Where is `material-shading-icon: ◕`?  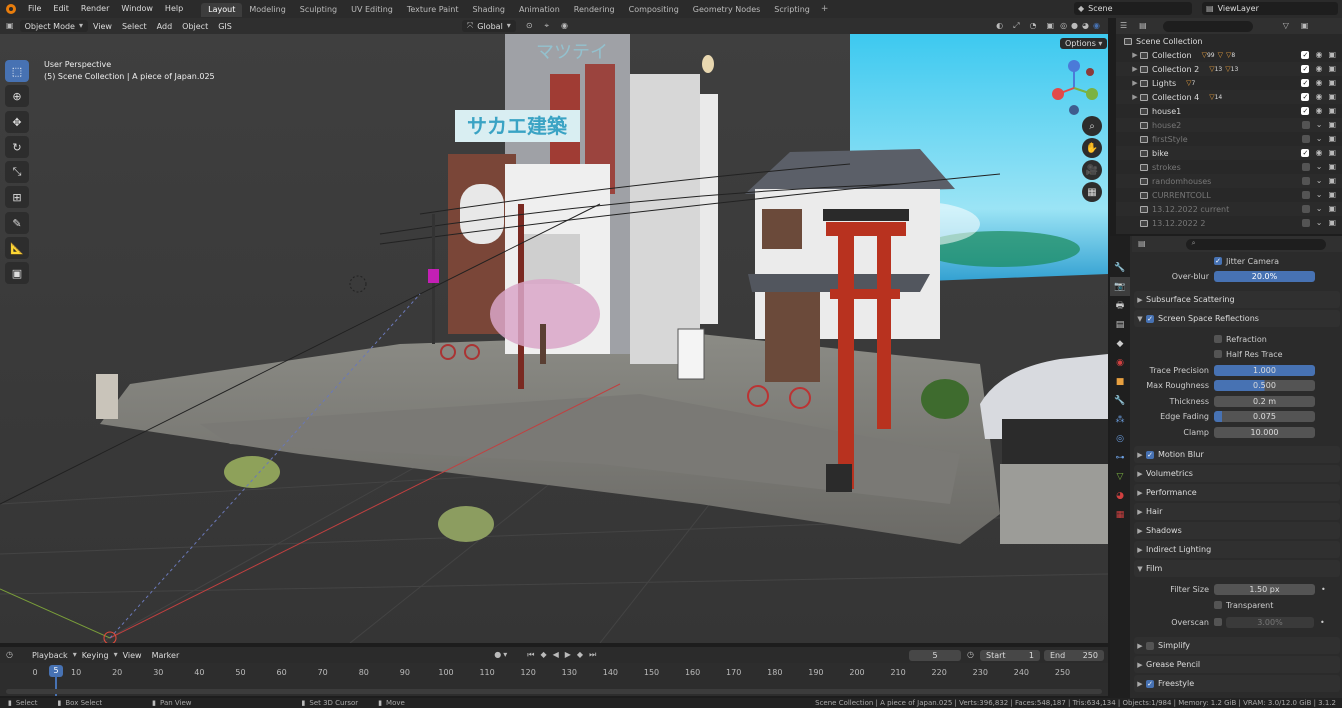 material-shading-icon: ◕ is located at coordinates (1085, 26).